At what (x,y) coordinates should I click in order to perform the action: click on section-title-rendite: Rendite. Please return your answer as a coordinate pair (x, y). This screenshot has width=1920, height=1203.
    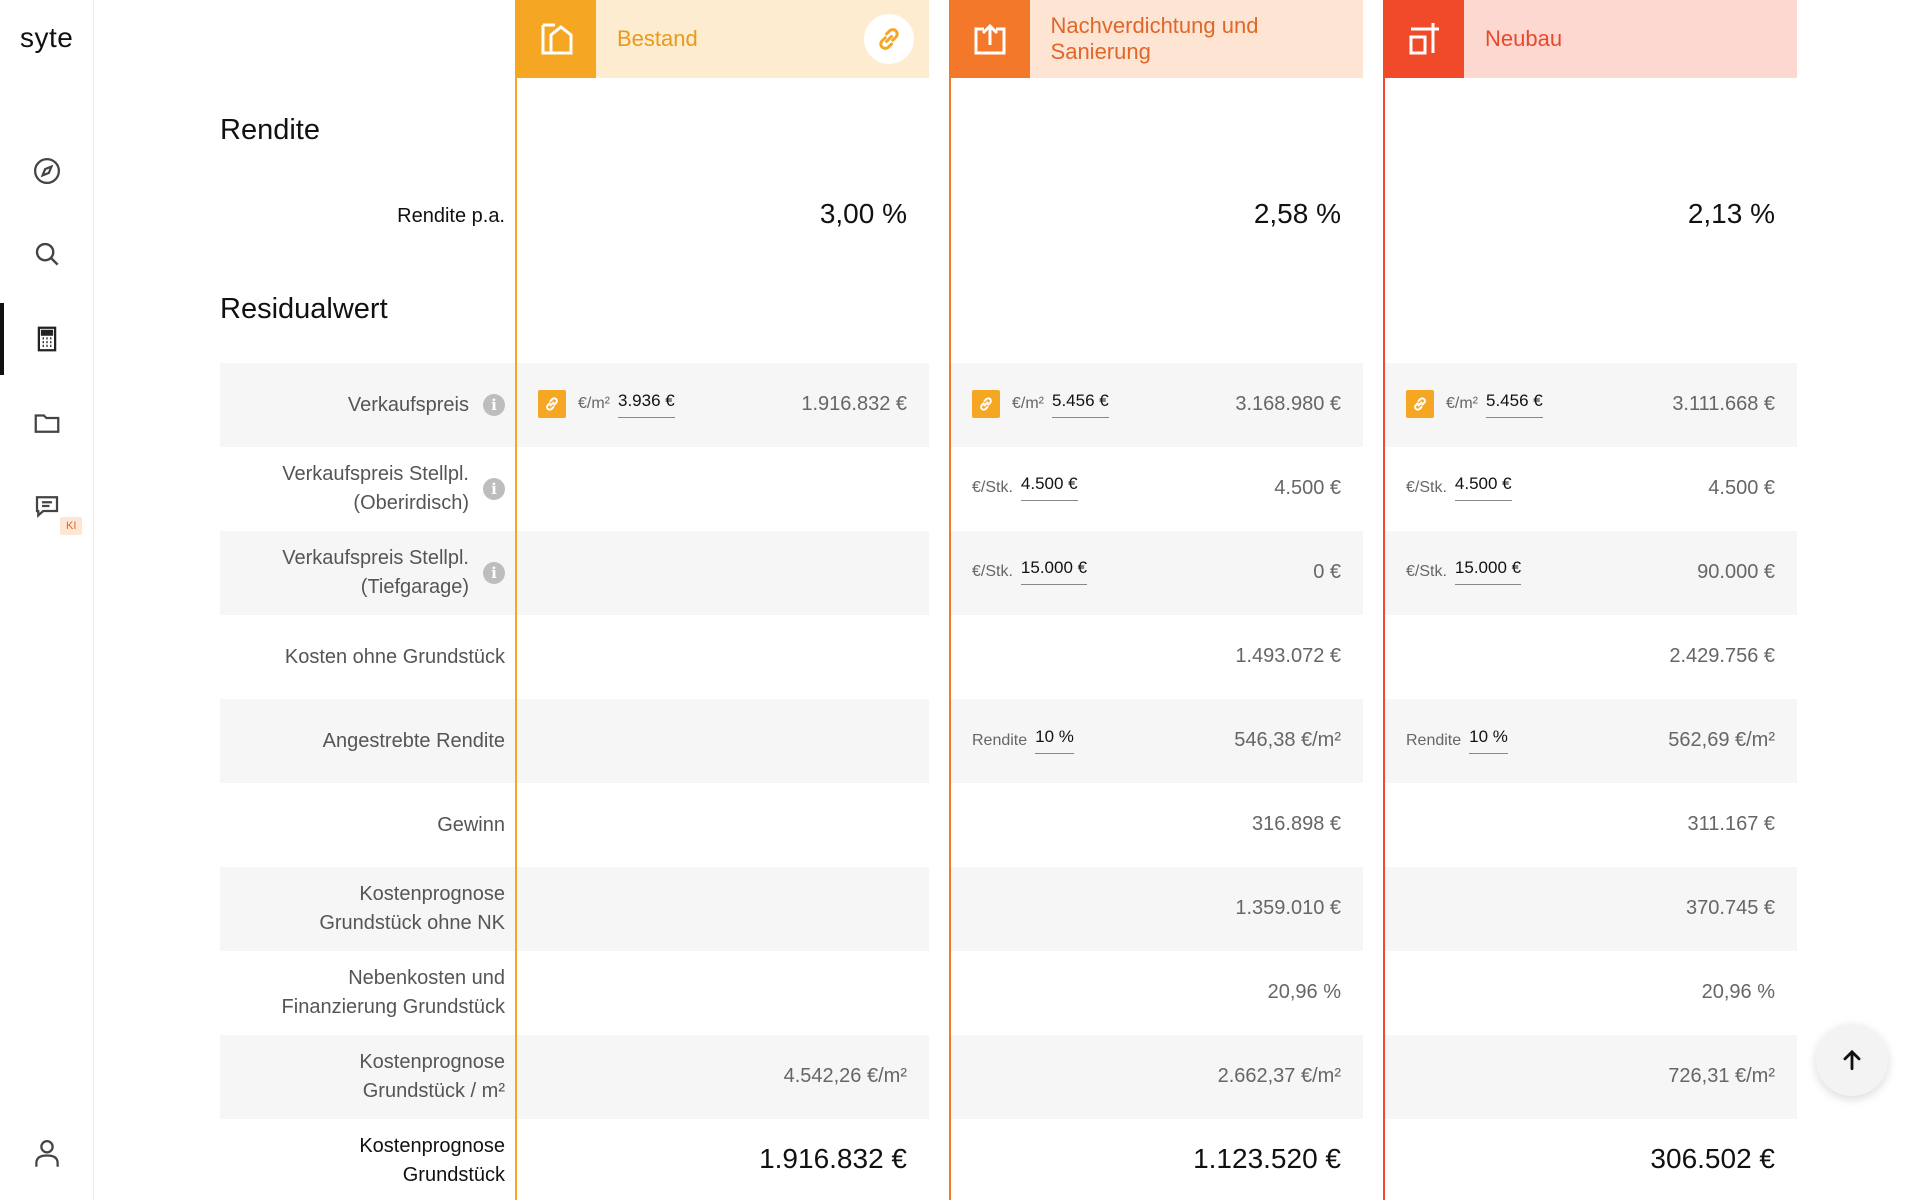
    Looking at the image, I should click on (270, 130).